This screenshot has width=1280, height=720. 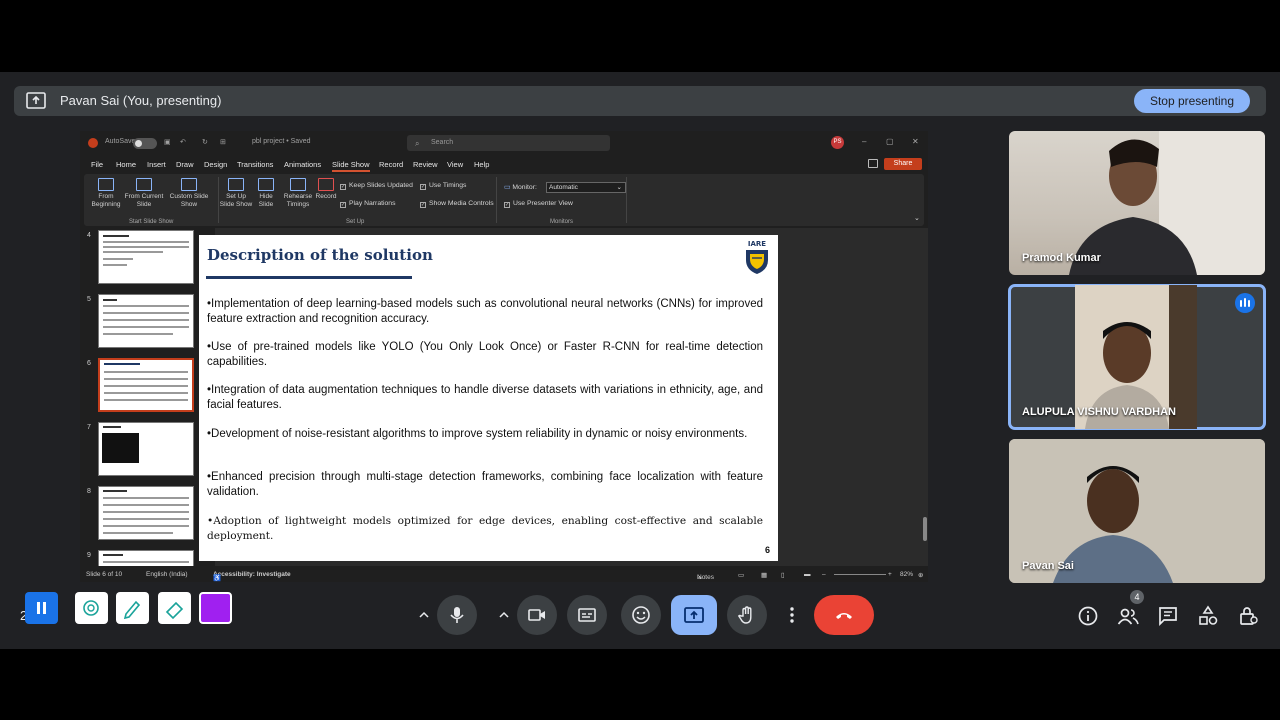 I want to click on editor-scrollbar, so click(x=925, y=529).